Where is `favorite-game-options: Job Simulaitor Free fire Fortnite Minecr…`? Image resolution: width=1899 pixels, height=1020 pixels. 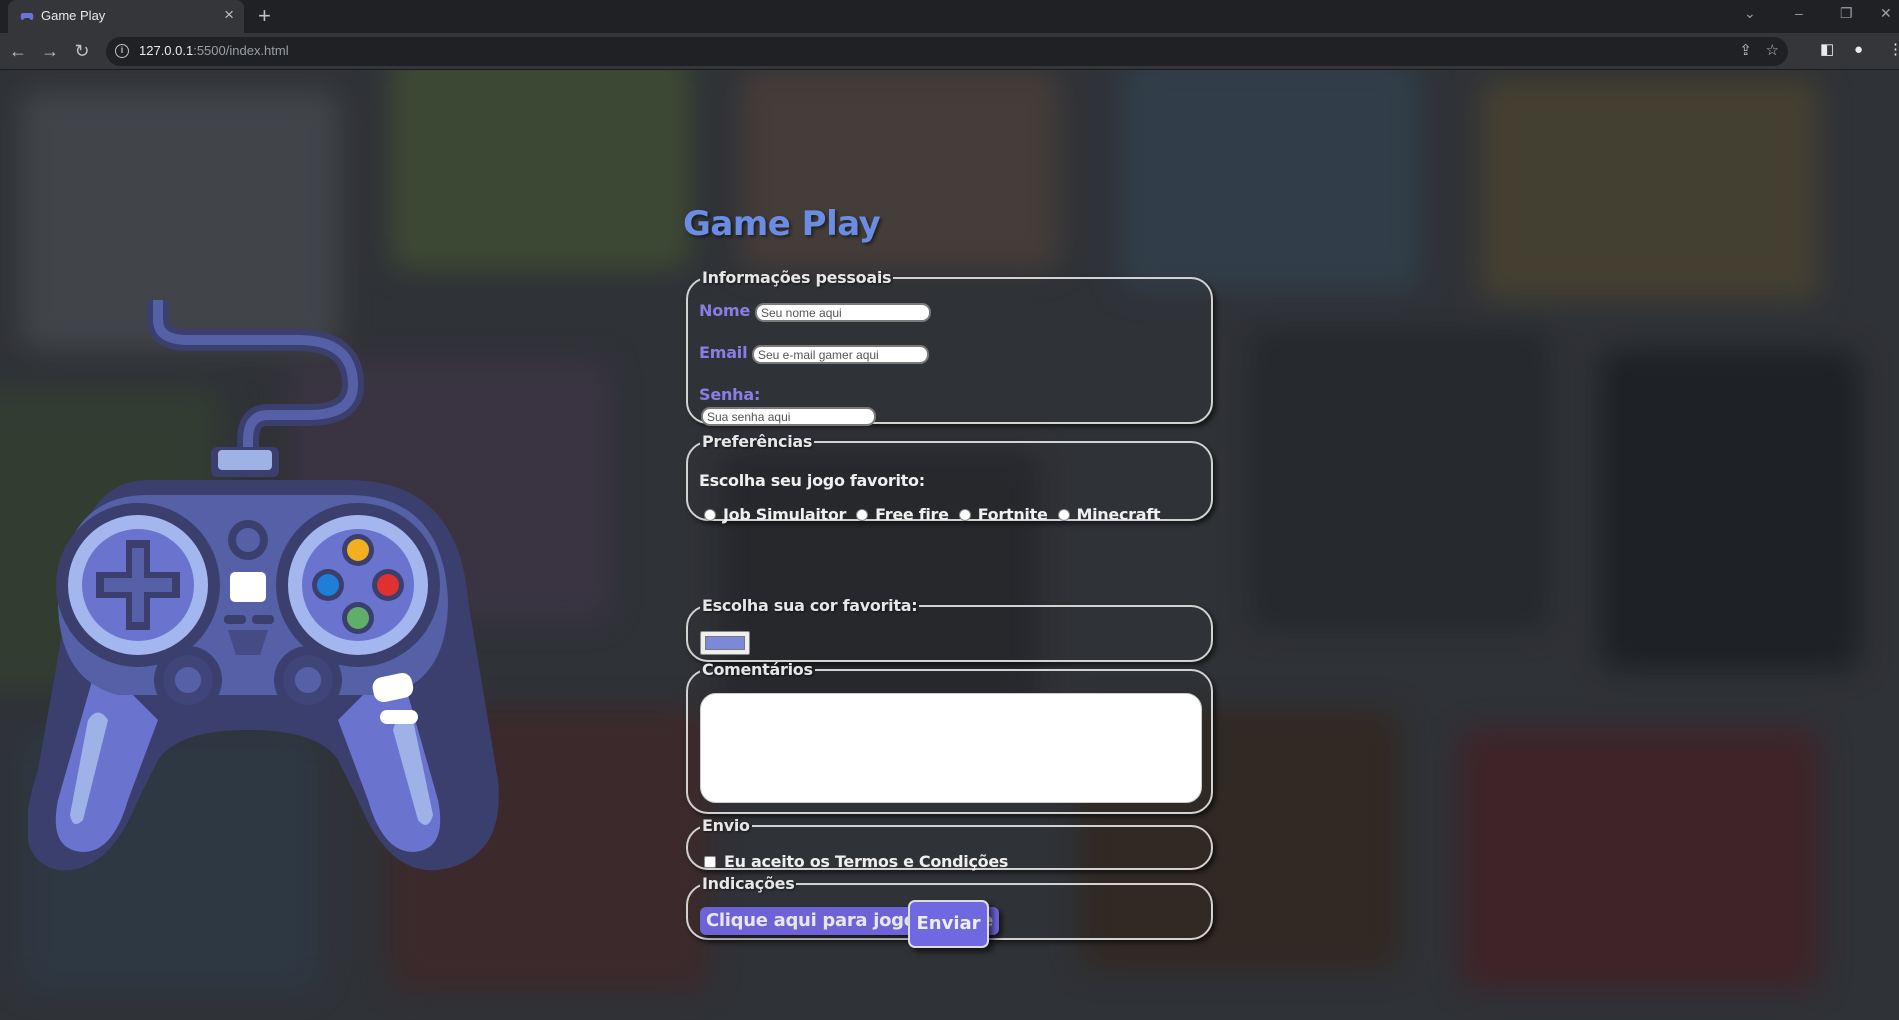
favorite-game-options: Job Simulaitor Free fire Fortnite Minecr… is located at coordinates (937, 514).